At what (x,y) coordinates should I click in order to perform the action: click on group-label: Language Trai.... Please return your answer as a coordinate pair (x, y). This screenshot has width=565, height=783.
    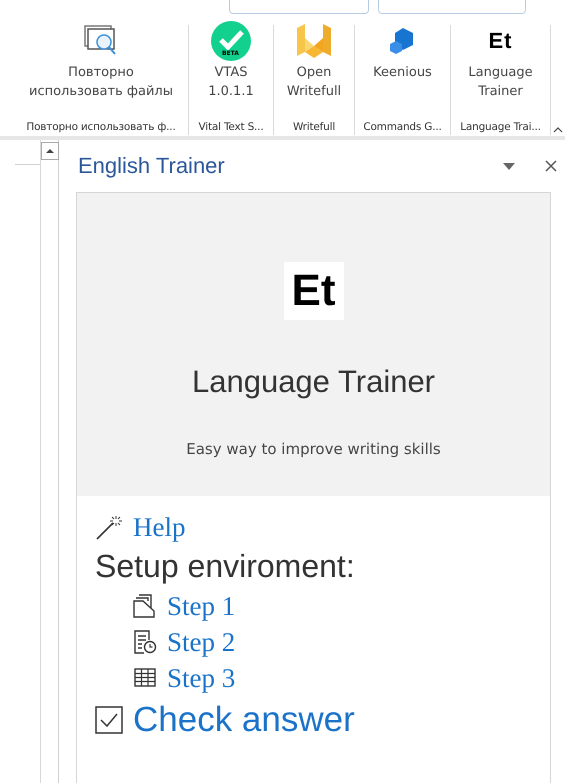
    Looking at the image, I should click on (500, 128).